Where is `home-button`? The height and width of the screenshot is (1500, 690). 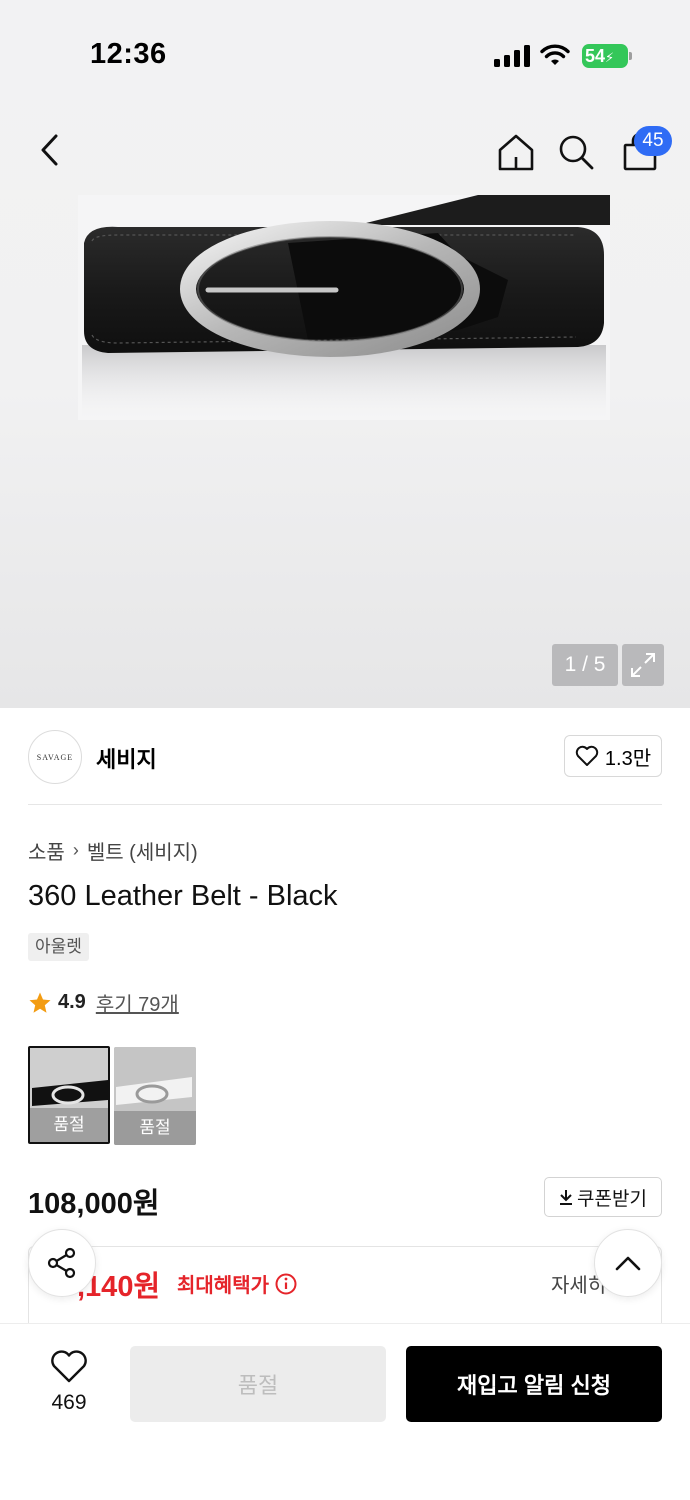 home-button is located at coordinates (516, 152).